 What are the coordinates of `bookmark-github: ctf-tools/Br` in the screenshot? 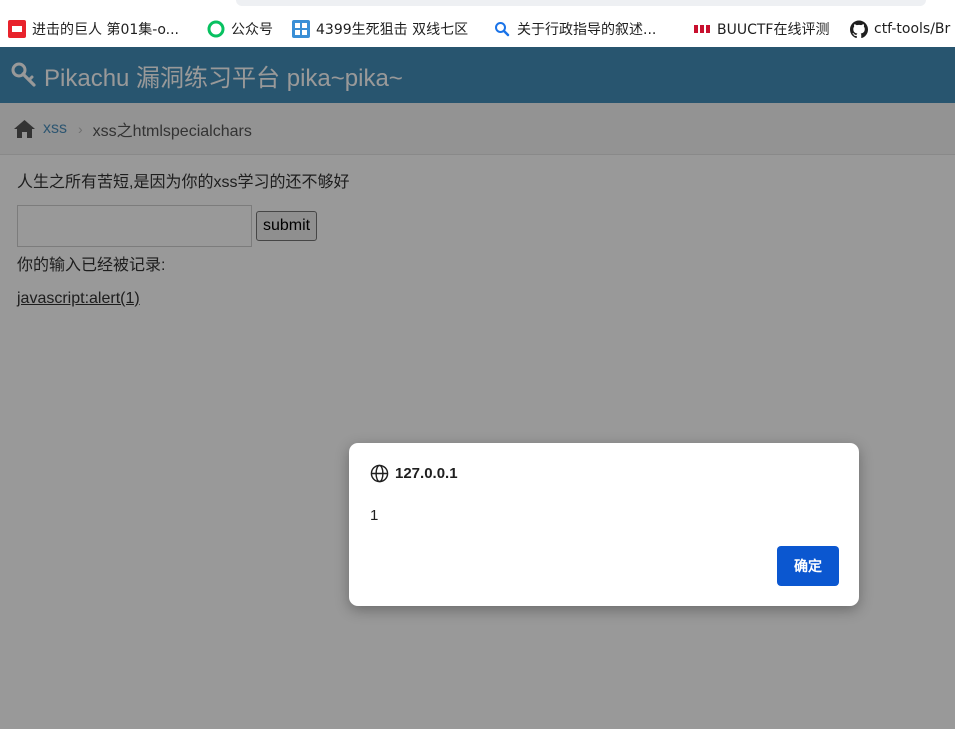 It's located at (900, 29).